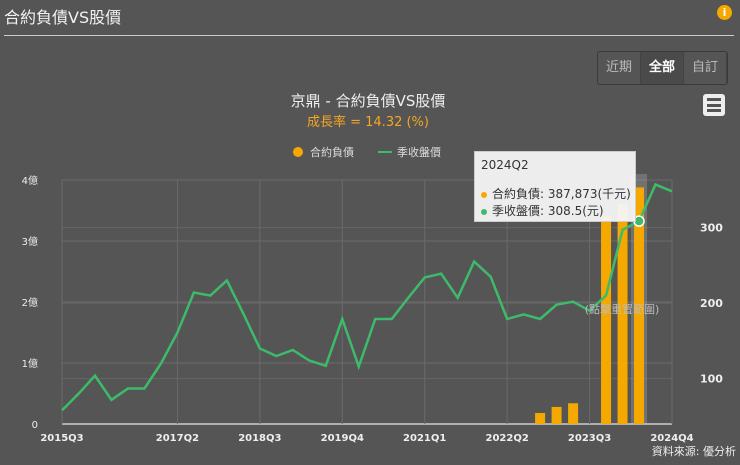 This screenshot has height=465, width=740. I want to click on bar-2023Q2, so click(573, 413).